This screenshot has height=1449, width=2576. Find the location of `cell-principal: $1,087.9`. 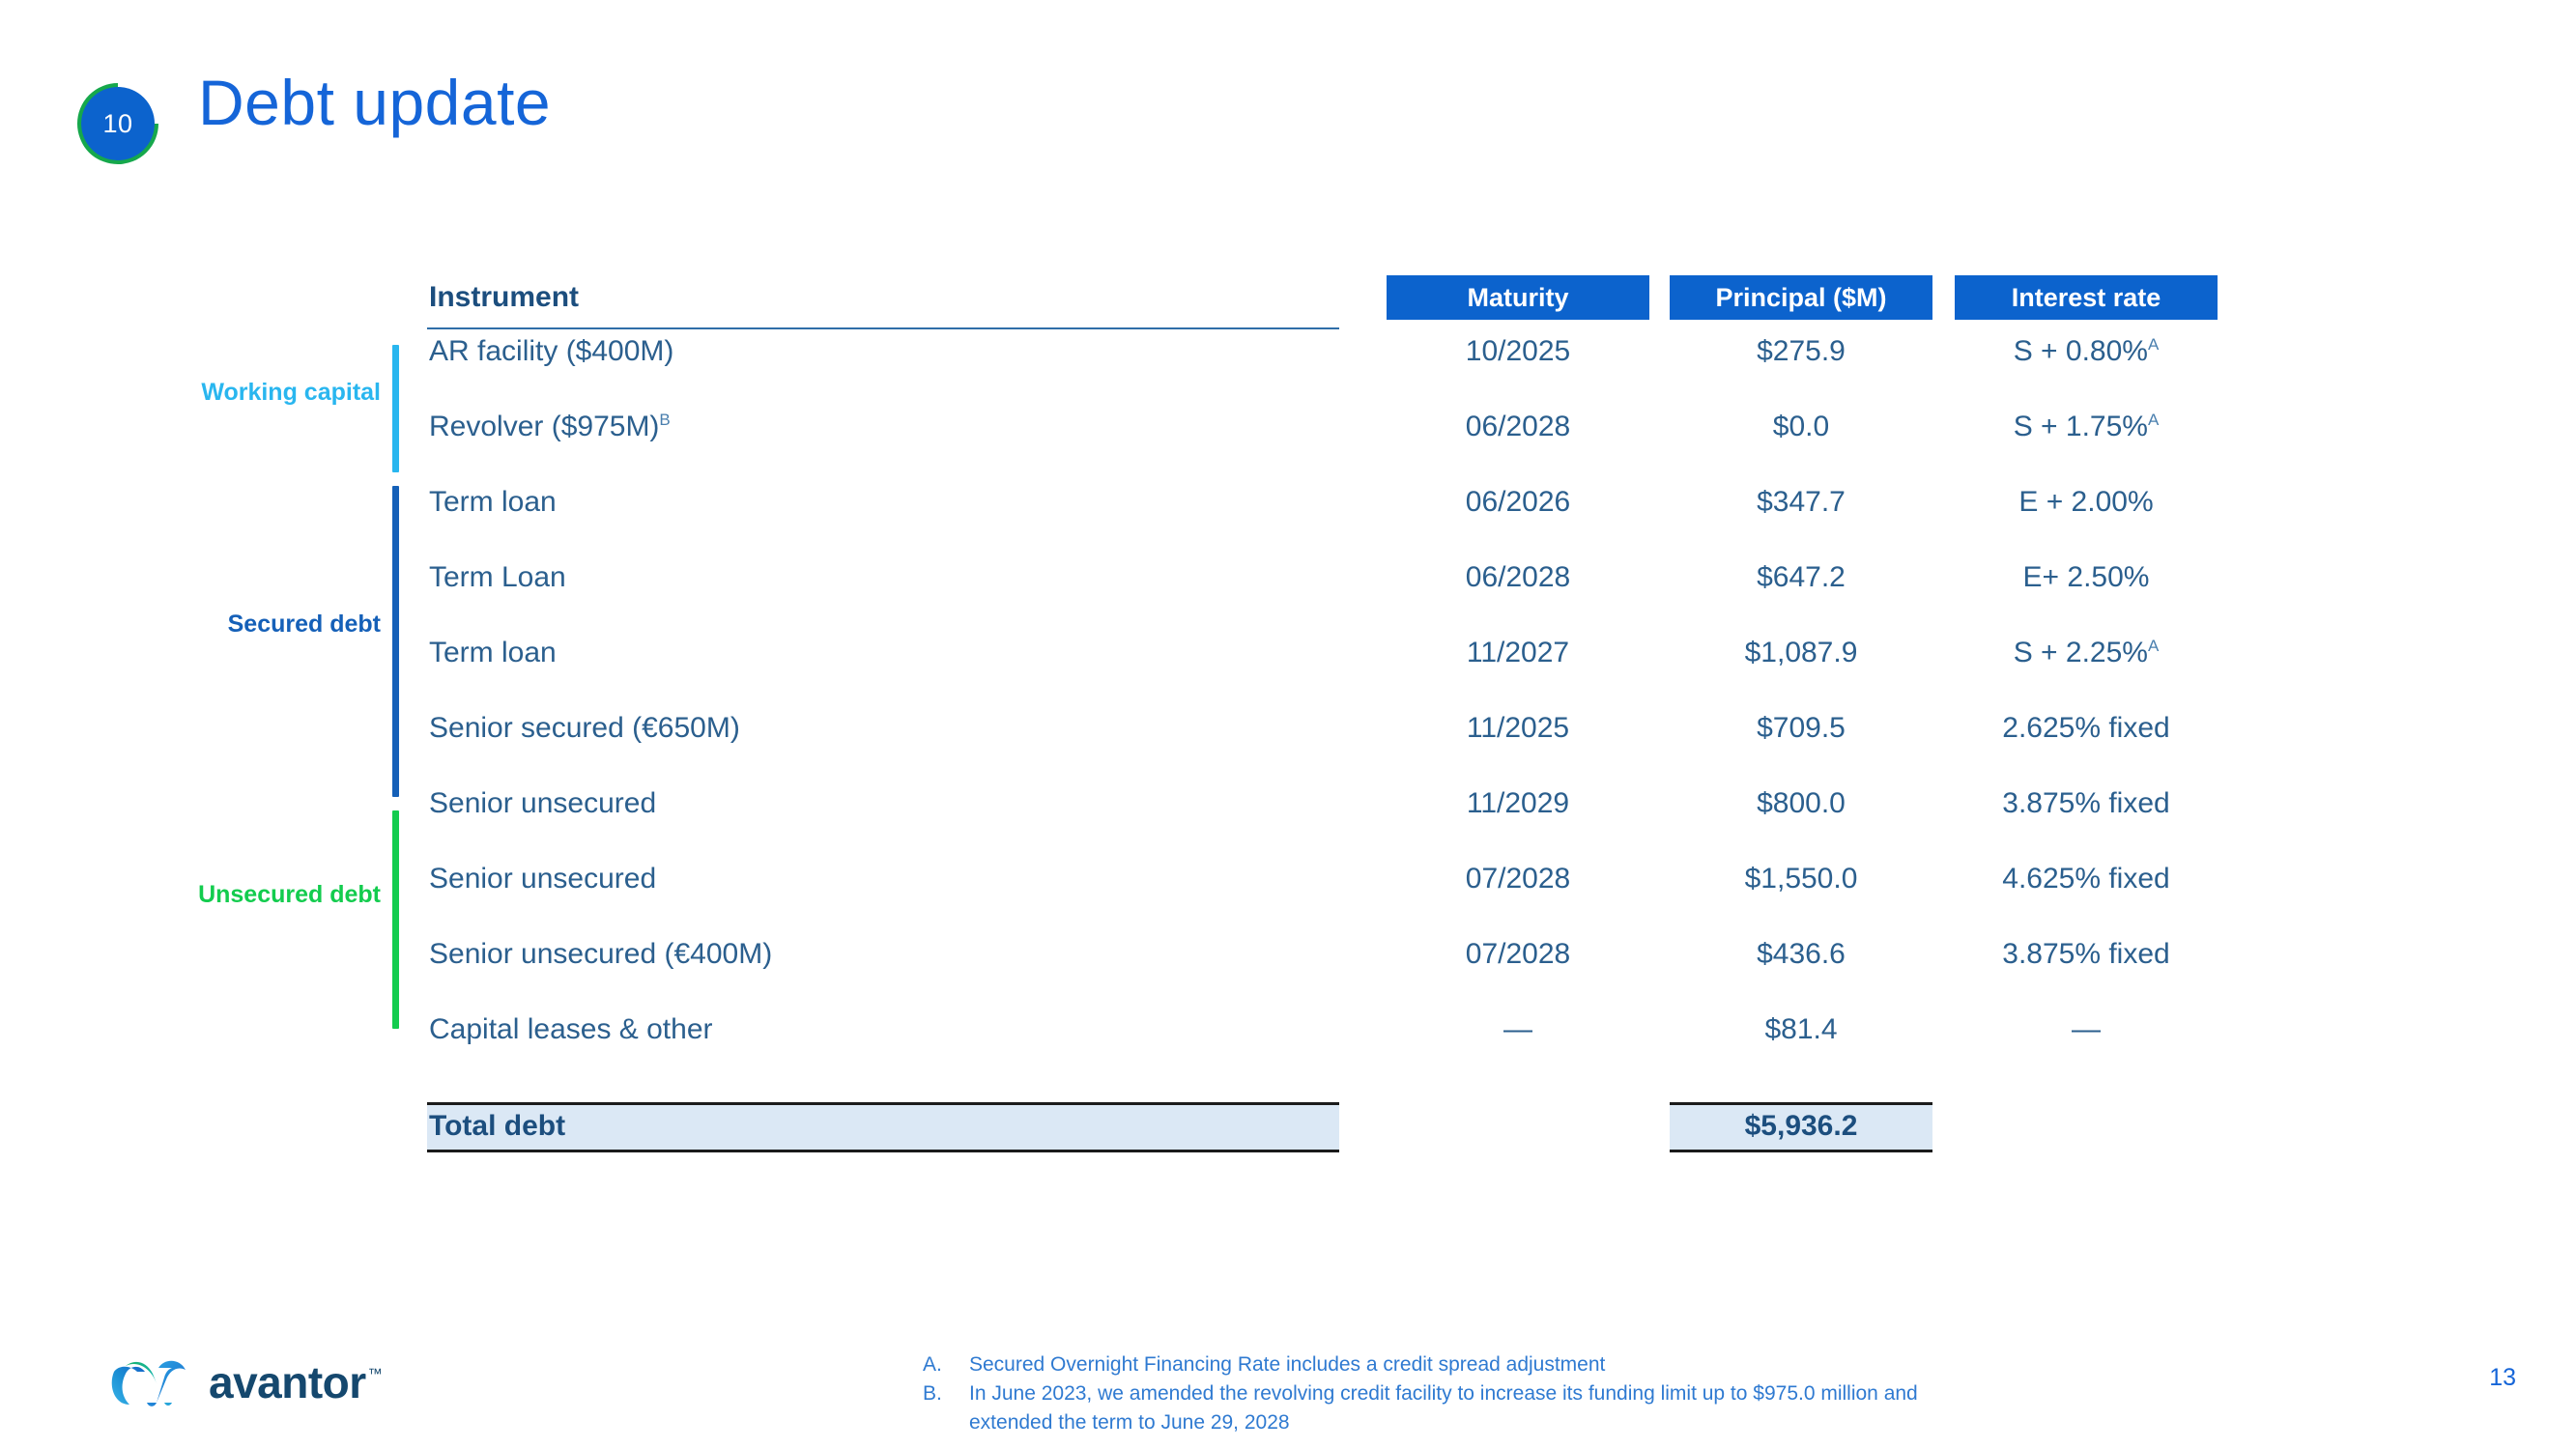

cell-principal: $1,087.9 is located at coordinates (1801, 652).